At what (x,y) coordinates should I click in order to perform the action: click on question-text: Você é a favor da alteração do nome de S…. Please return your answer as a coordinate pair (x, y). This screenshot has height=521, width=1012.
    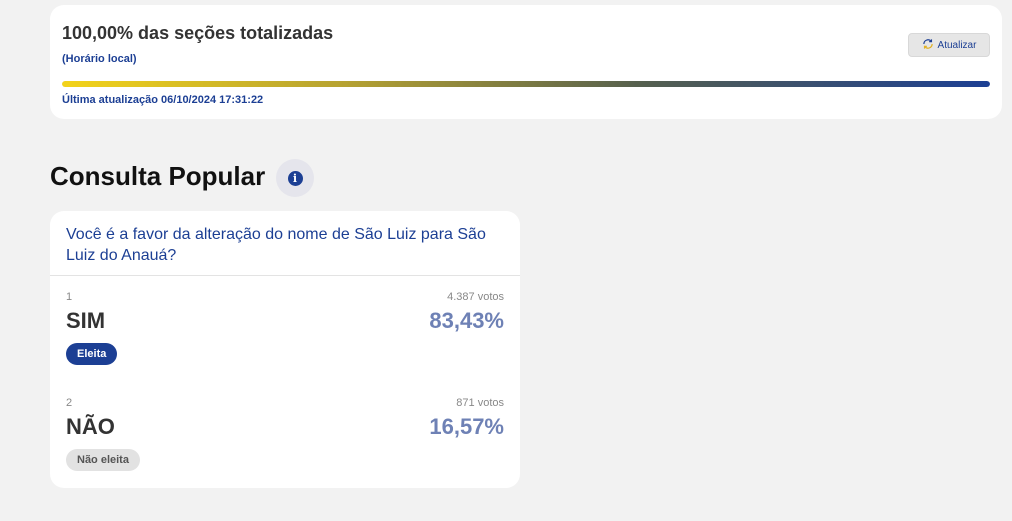
    Looking at the image, I should click on (276, 245).